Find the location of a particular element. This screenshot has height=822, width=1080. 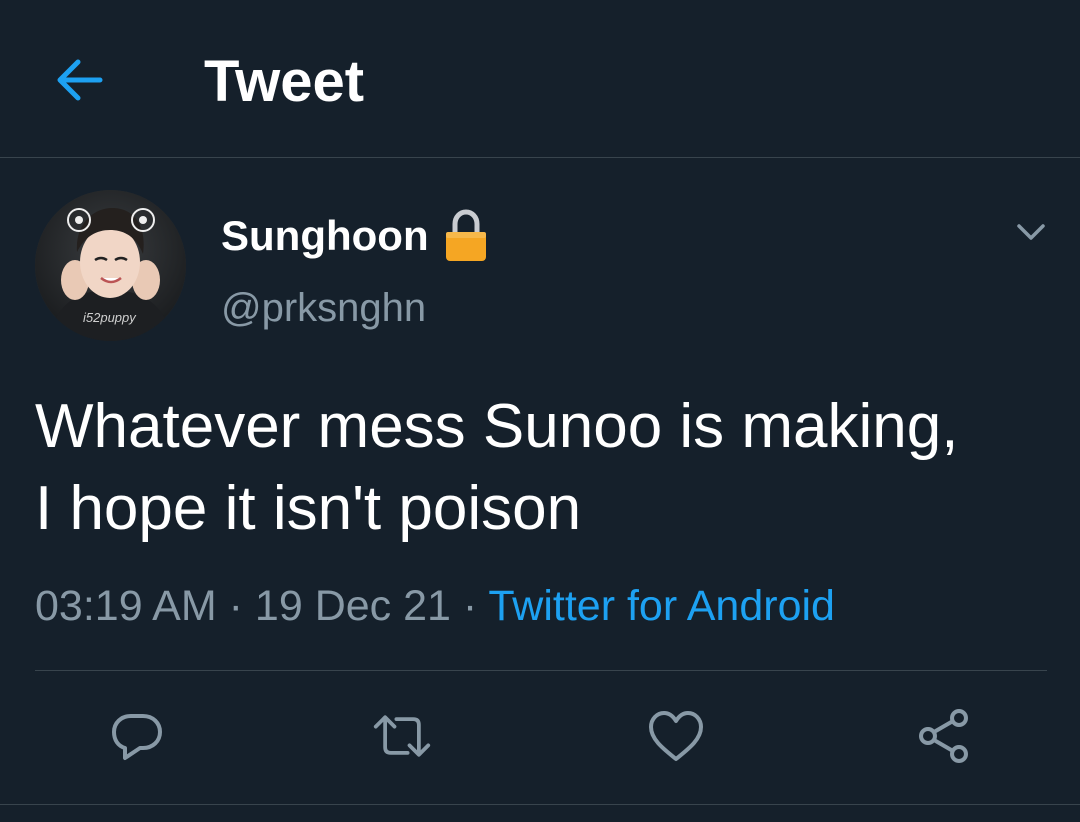

share-button is located at coordinates (944, 736).